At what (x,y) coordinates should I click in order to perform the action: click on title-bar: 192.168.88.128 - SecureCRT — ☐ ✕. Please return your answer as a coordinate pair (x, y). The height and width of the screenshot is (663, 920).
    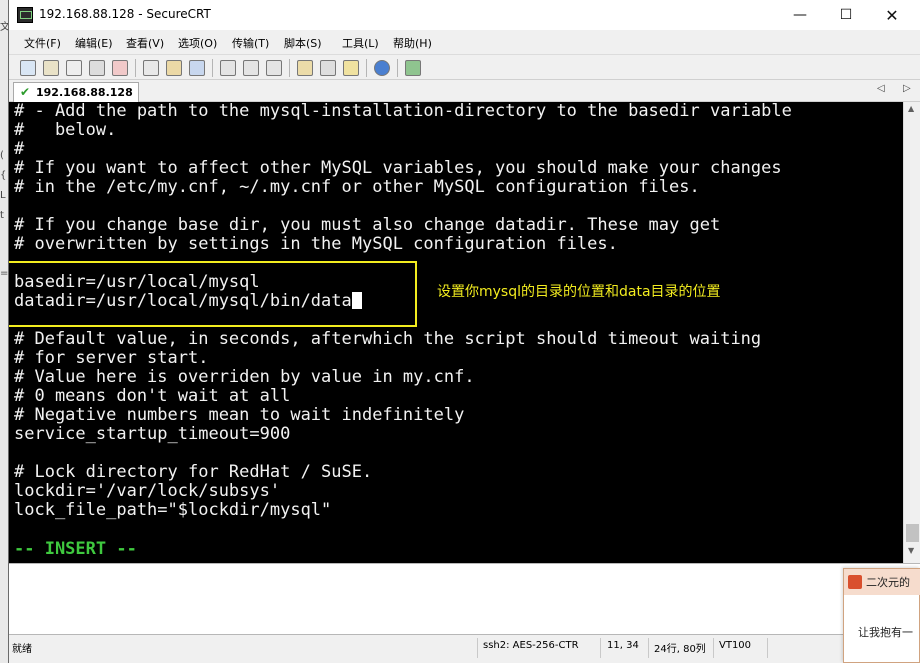
    Looking at the image, I should click on (464, 15).